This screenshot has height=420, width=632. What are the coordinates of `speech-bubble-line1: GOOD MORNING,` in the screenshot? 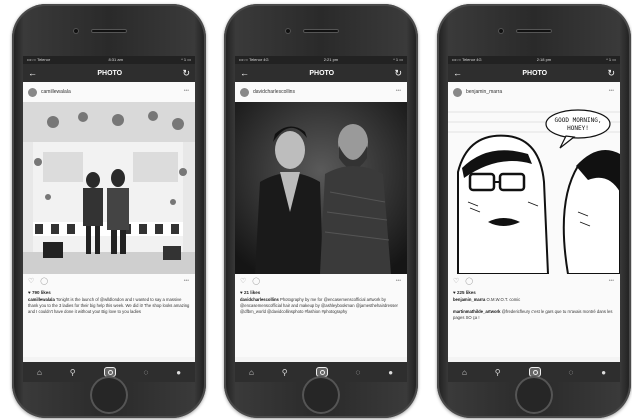 It's located at (578, 120).